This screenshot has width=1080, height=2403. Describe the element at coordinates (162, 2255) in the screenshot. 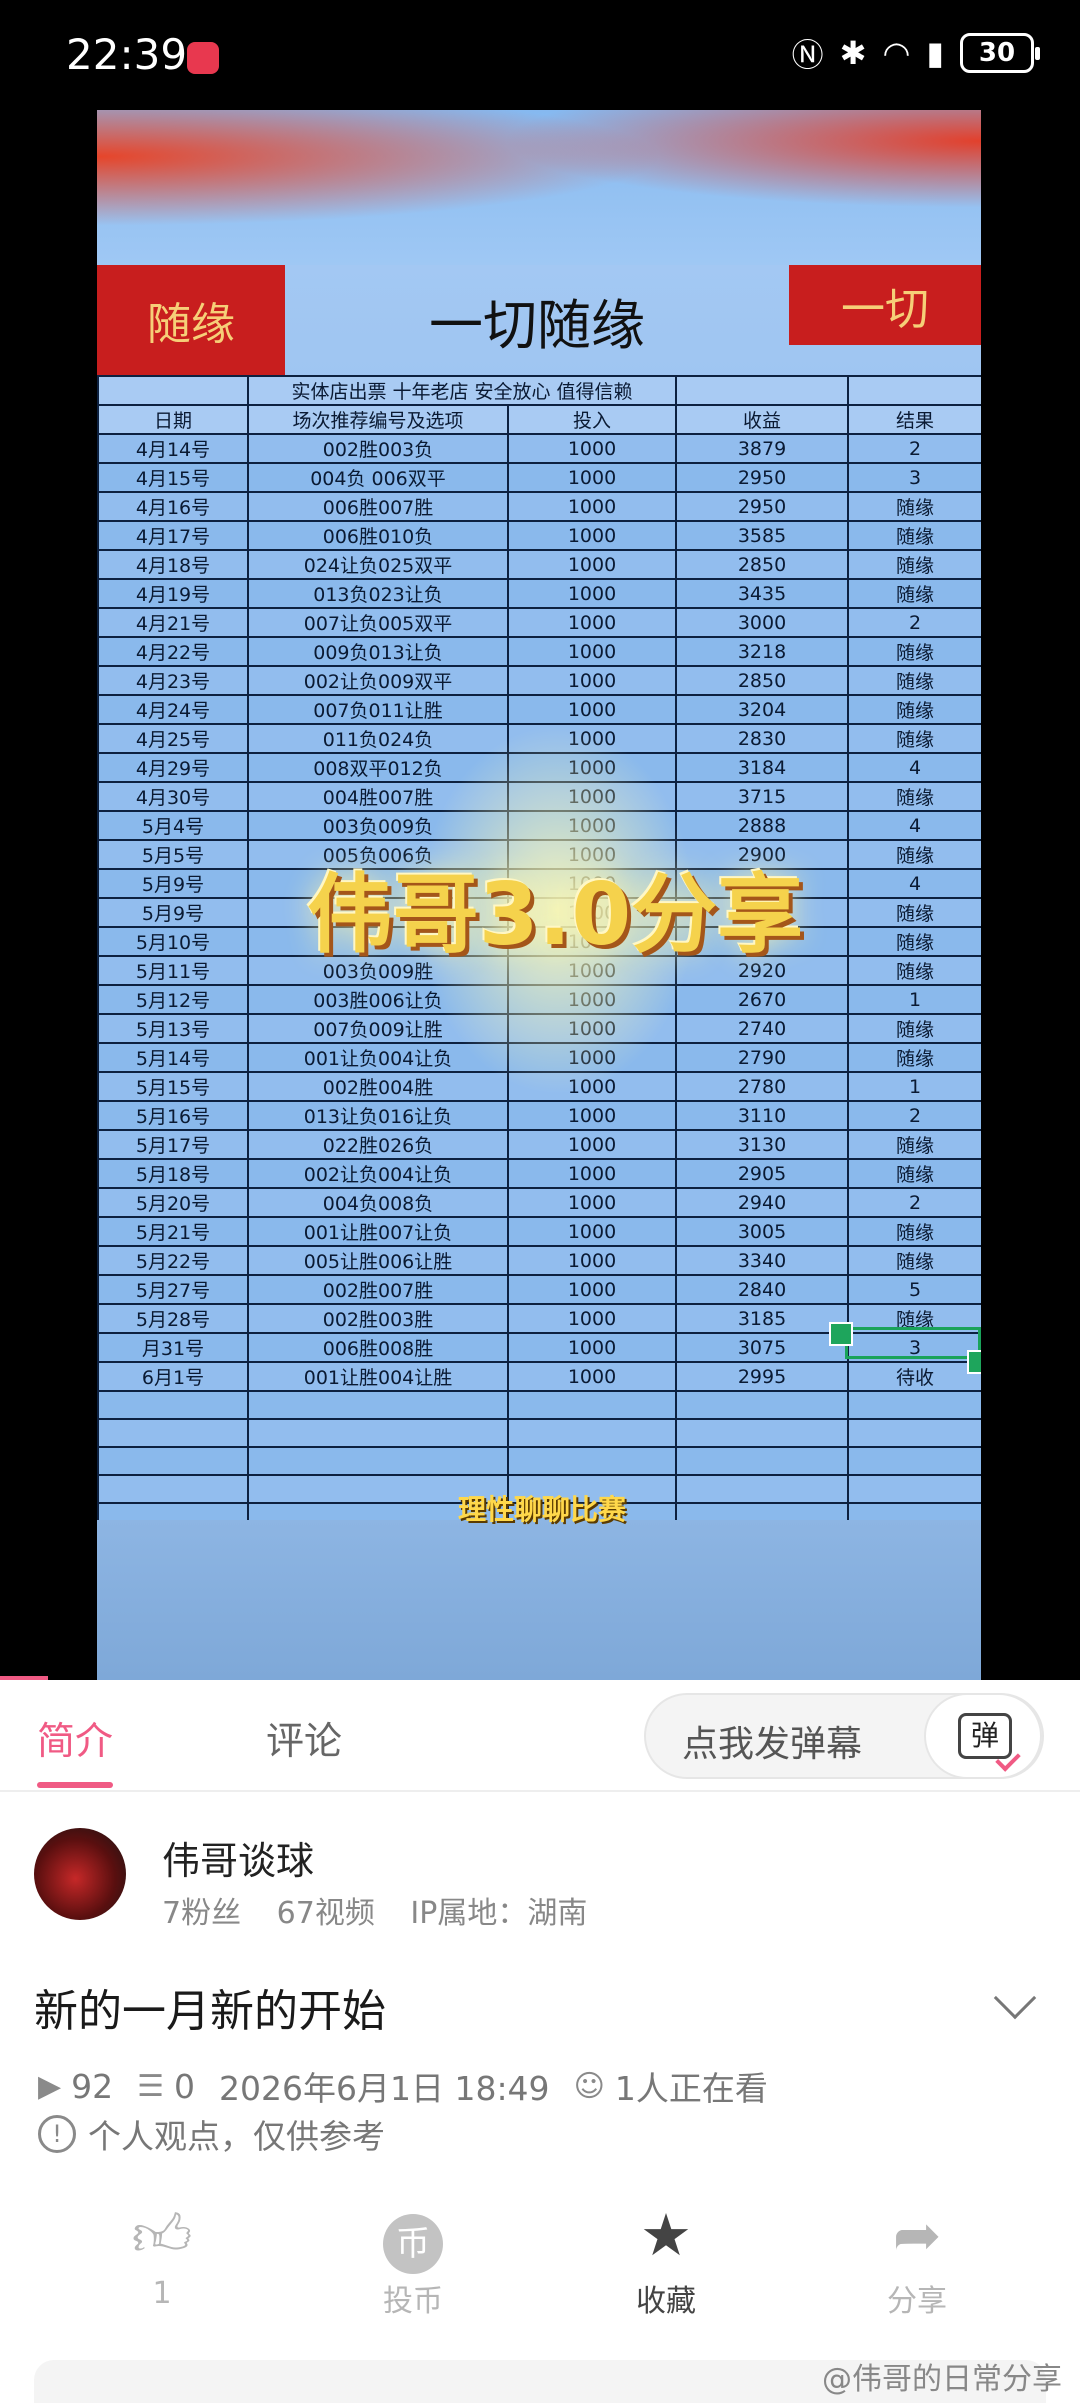

I see `like-button: 👍︎ 1` at that location.